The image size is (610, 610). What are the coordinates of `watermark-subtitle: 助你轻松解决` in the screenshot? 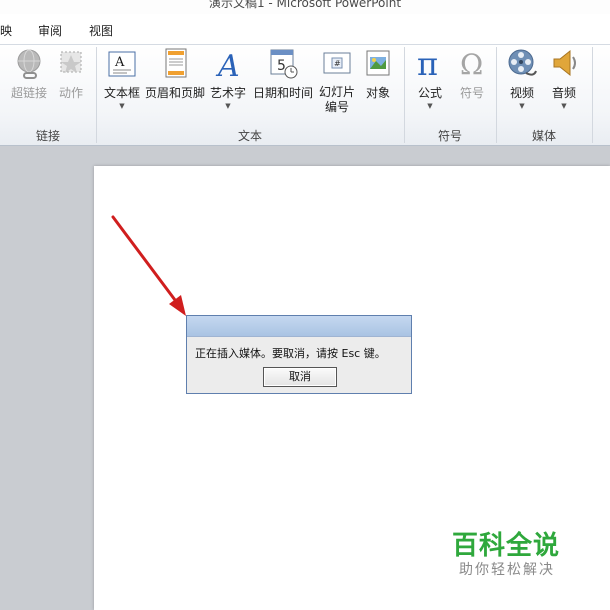 It's located at (507, 570).